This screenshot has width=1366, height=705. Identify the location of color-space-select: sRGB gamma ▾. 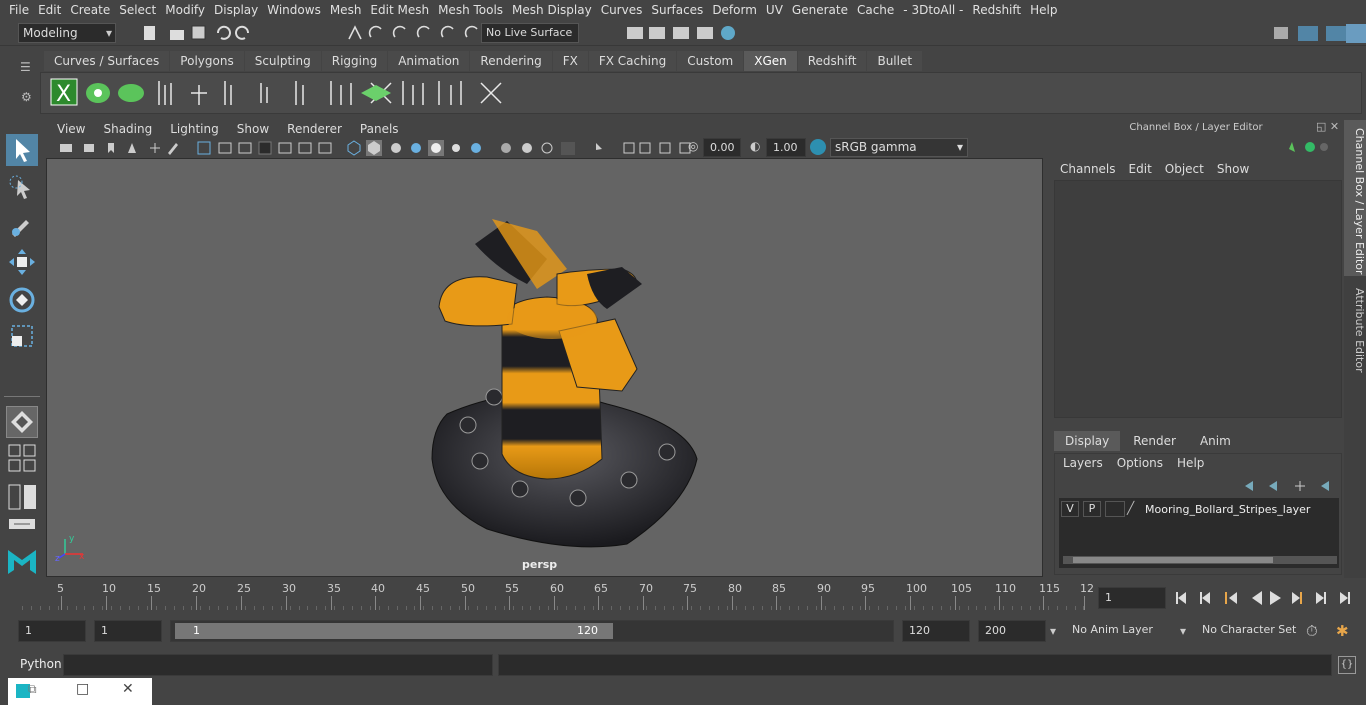
(899, 147).